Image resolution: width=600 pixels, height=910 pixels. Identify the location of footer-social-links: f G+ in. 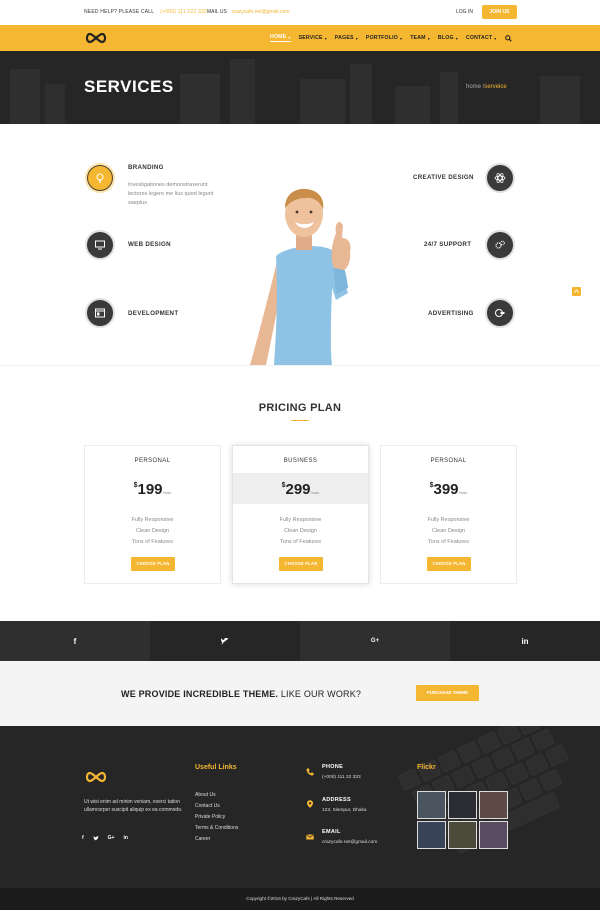
(109, 838).